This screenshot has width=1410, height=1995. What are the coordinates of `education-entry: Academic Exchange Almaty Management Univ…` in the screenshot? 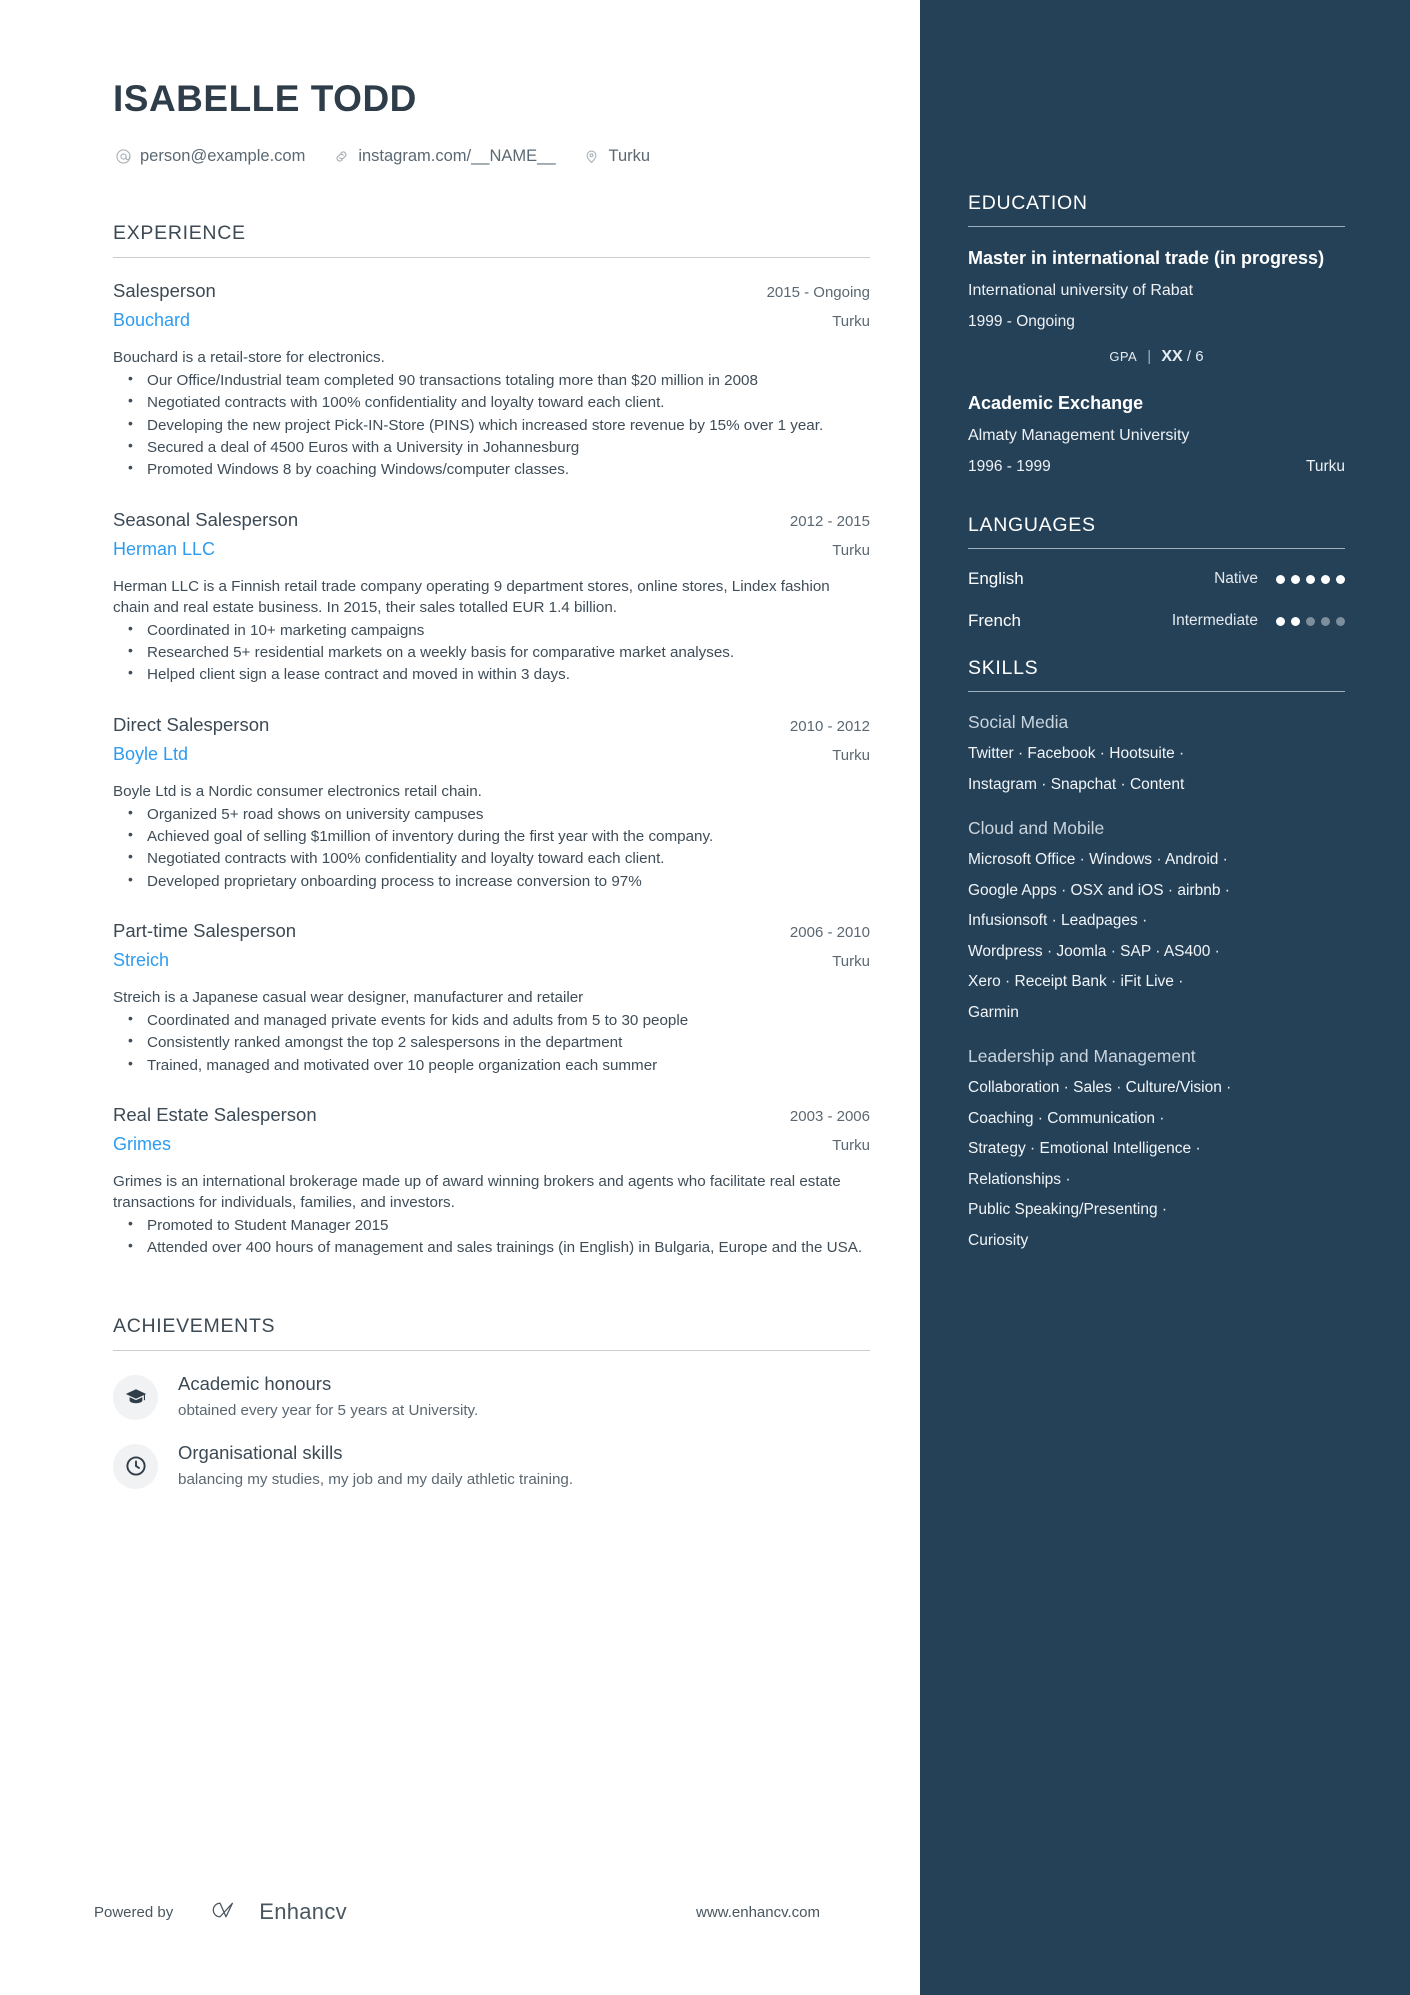 It's located at (1156, 434).